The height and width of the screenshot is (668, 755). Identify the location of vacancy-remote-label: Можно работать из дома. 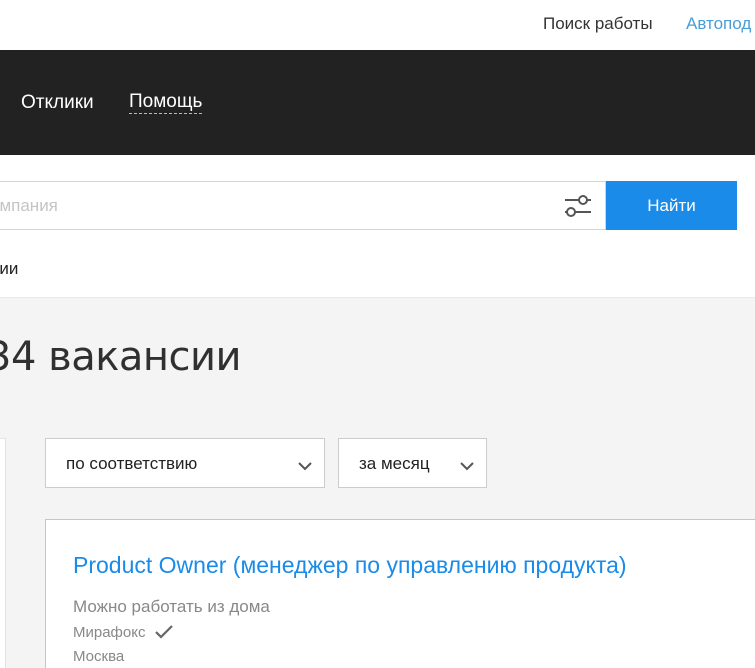
(171, 606).